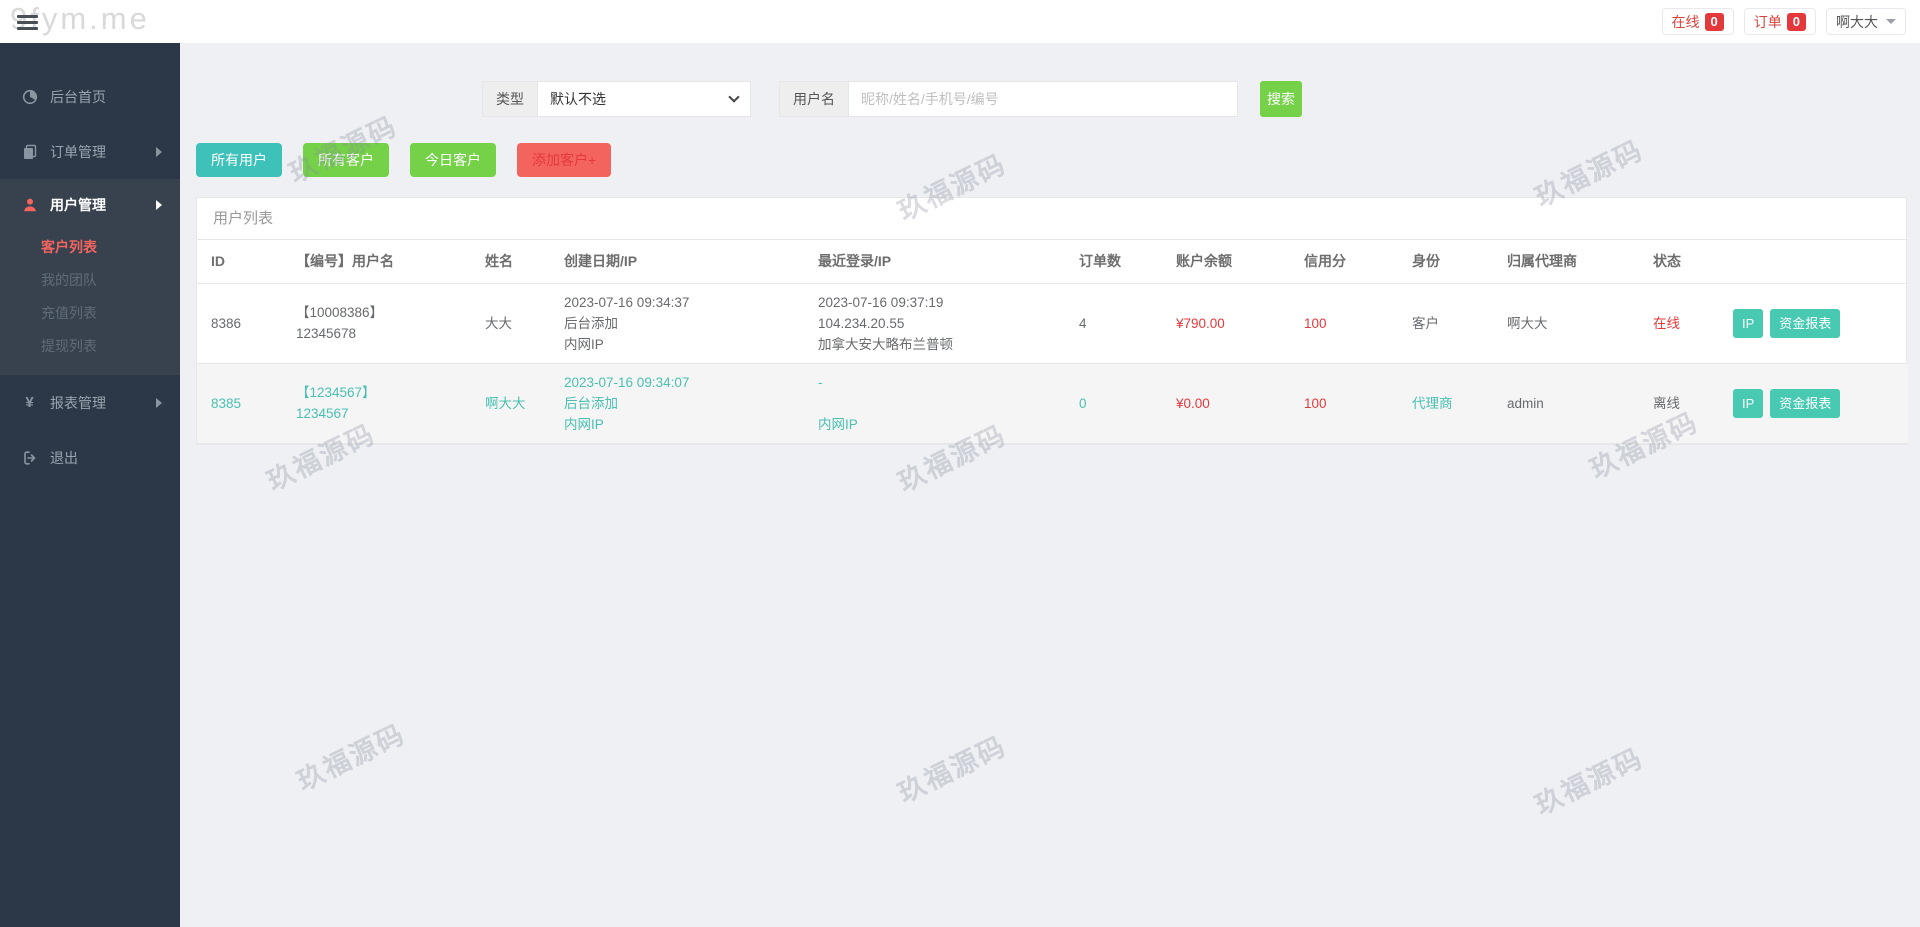 This screenshot has width=1920, height=927. Describe the element at coordinates (1344, 262) in the screenshot. I see `column-header: 信用分` at that location.